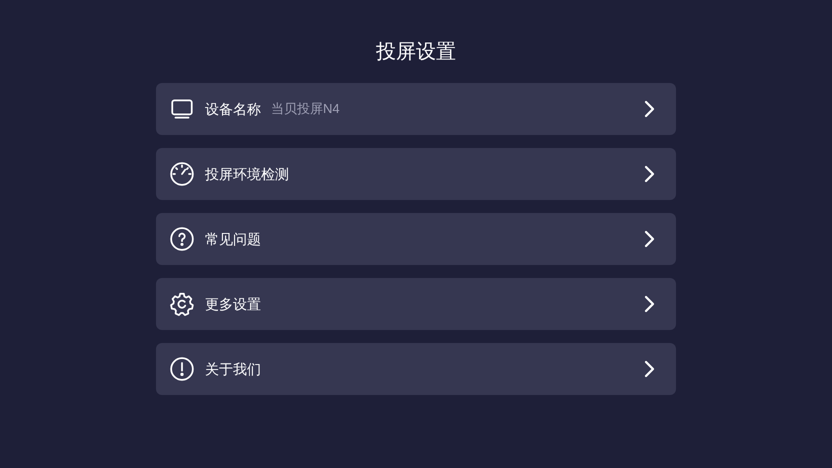 The height and width of the screenshot is (468, 832). I want to click on settings-icon, so click(182, 304).